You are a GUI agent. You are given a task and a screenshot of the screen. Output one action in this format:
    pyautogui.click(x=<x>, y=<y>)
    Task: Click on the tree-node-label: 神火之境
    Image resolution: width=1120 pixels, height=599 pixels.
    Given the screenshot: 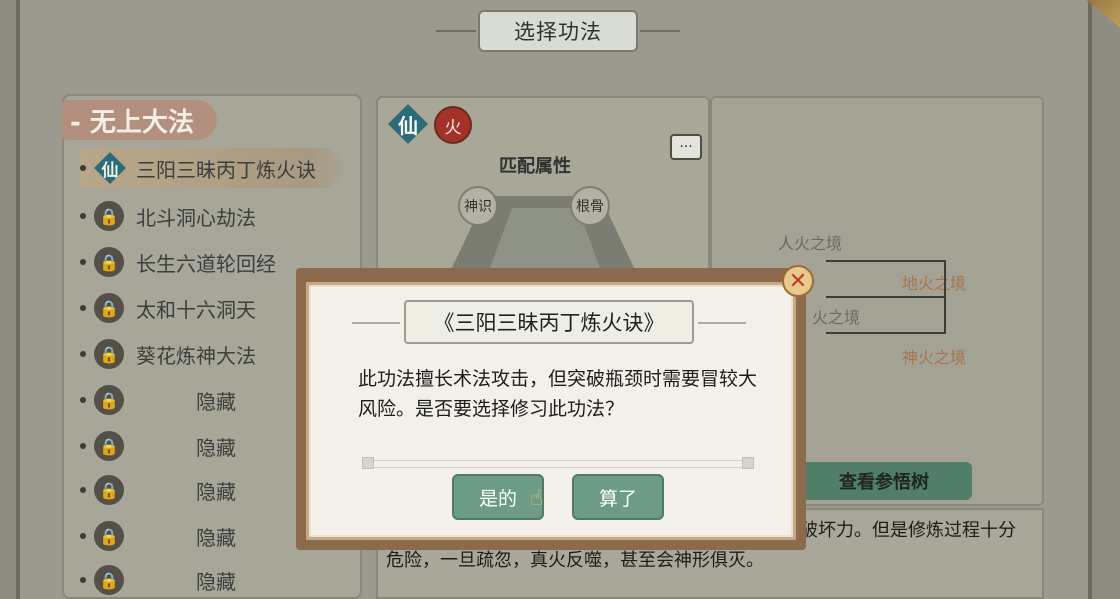 What is the action you would take?
    pyautogui.click(x=934, y=357)
    